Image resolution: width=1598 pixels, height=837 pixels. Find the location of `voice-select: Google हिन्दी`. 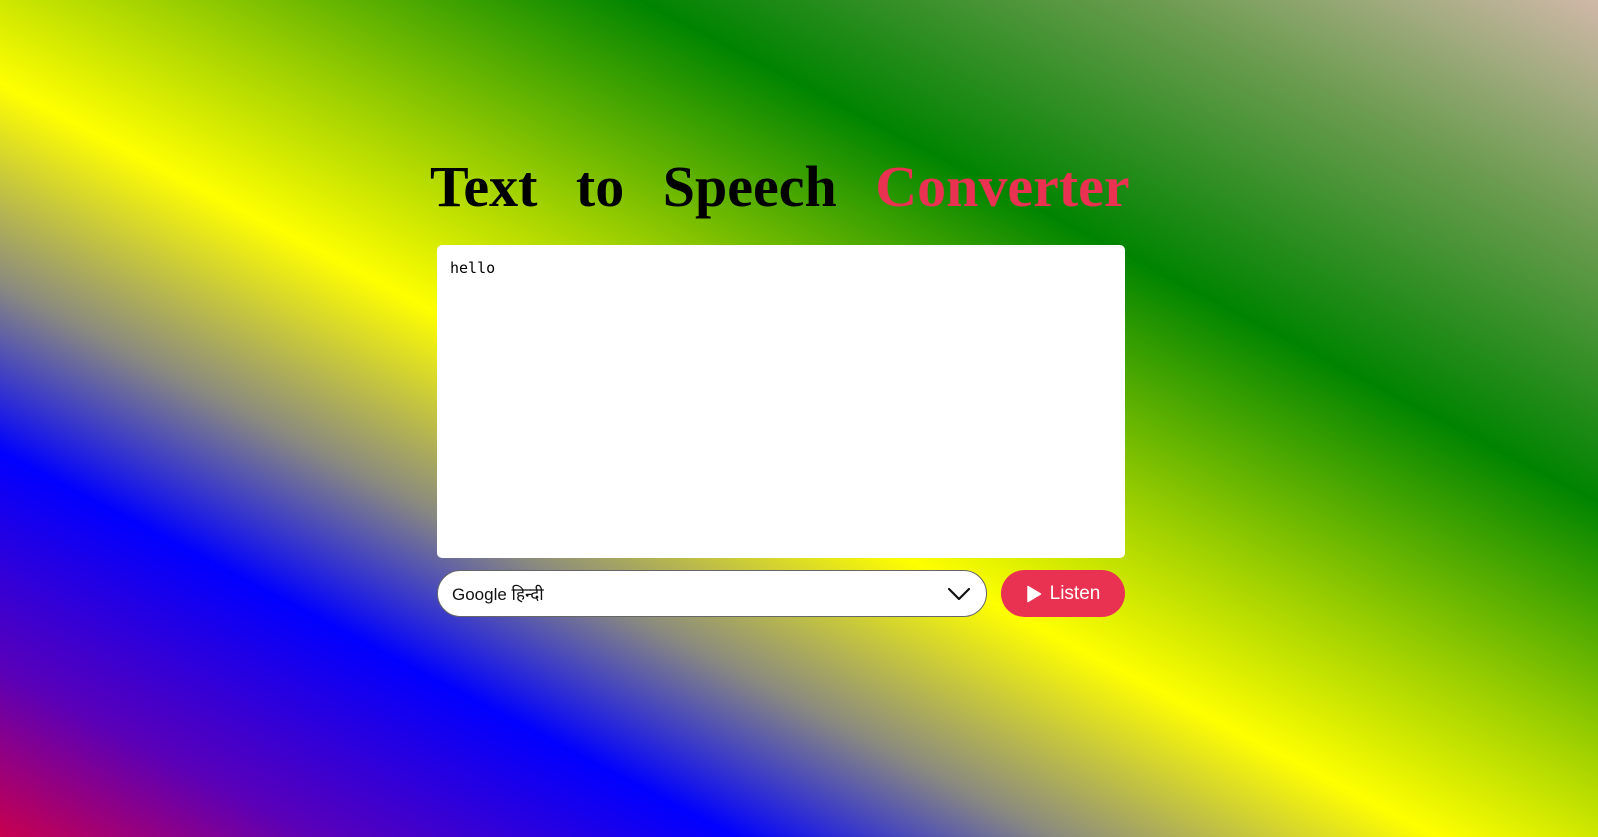

voice-select: Google हिन्दी is located at coordinates (712, 593).